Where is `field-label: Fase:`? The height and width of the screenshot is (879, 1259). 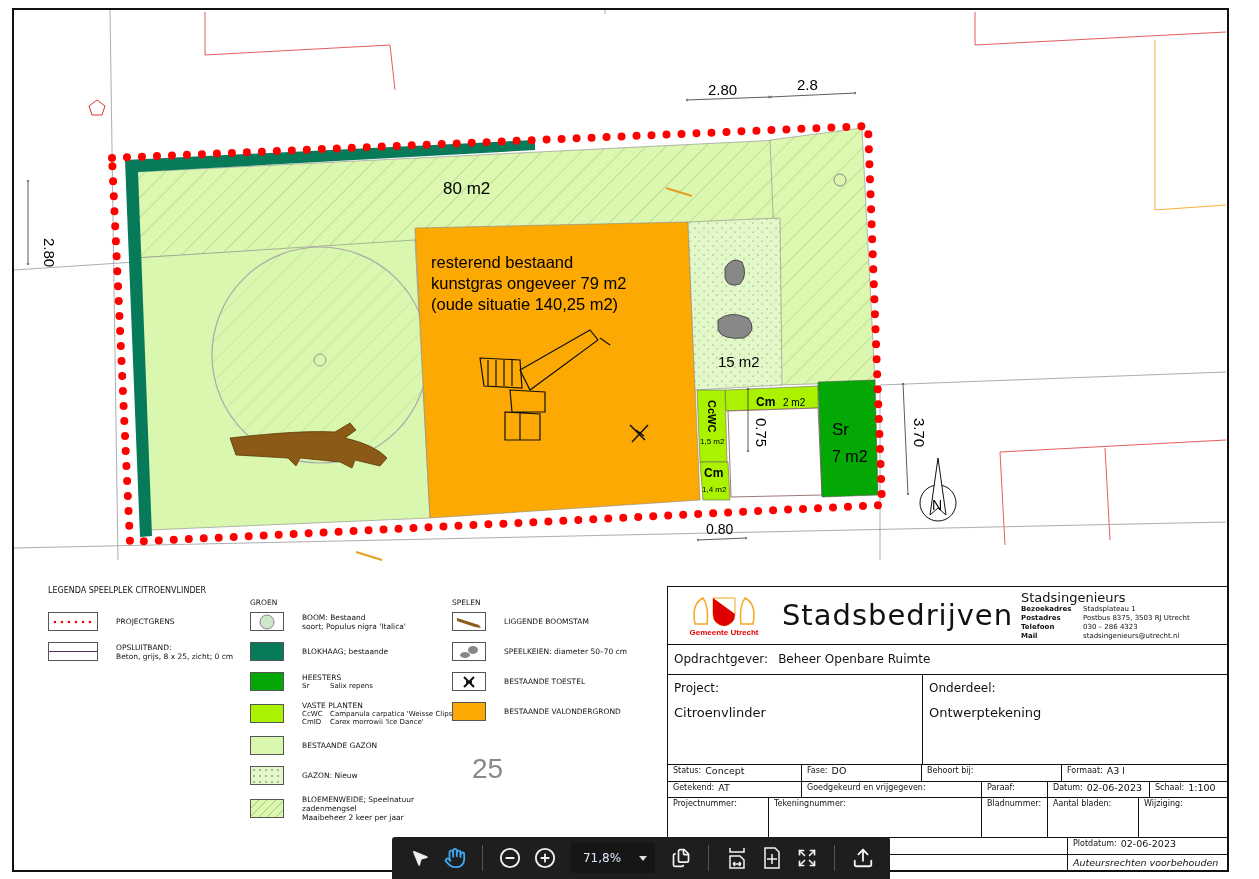
field-label: Fase: is located at coordinates (817, 770).